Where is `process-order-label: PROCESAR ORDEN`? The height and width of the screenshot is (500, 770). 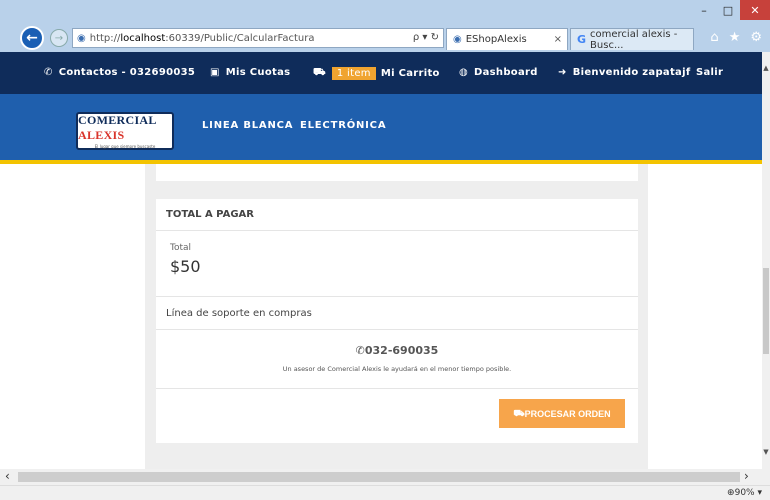 process-order-label: PROCESAR ORDEN is located at coordinates (567, 413).